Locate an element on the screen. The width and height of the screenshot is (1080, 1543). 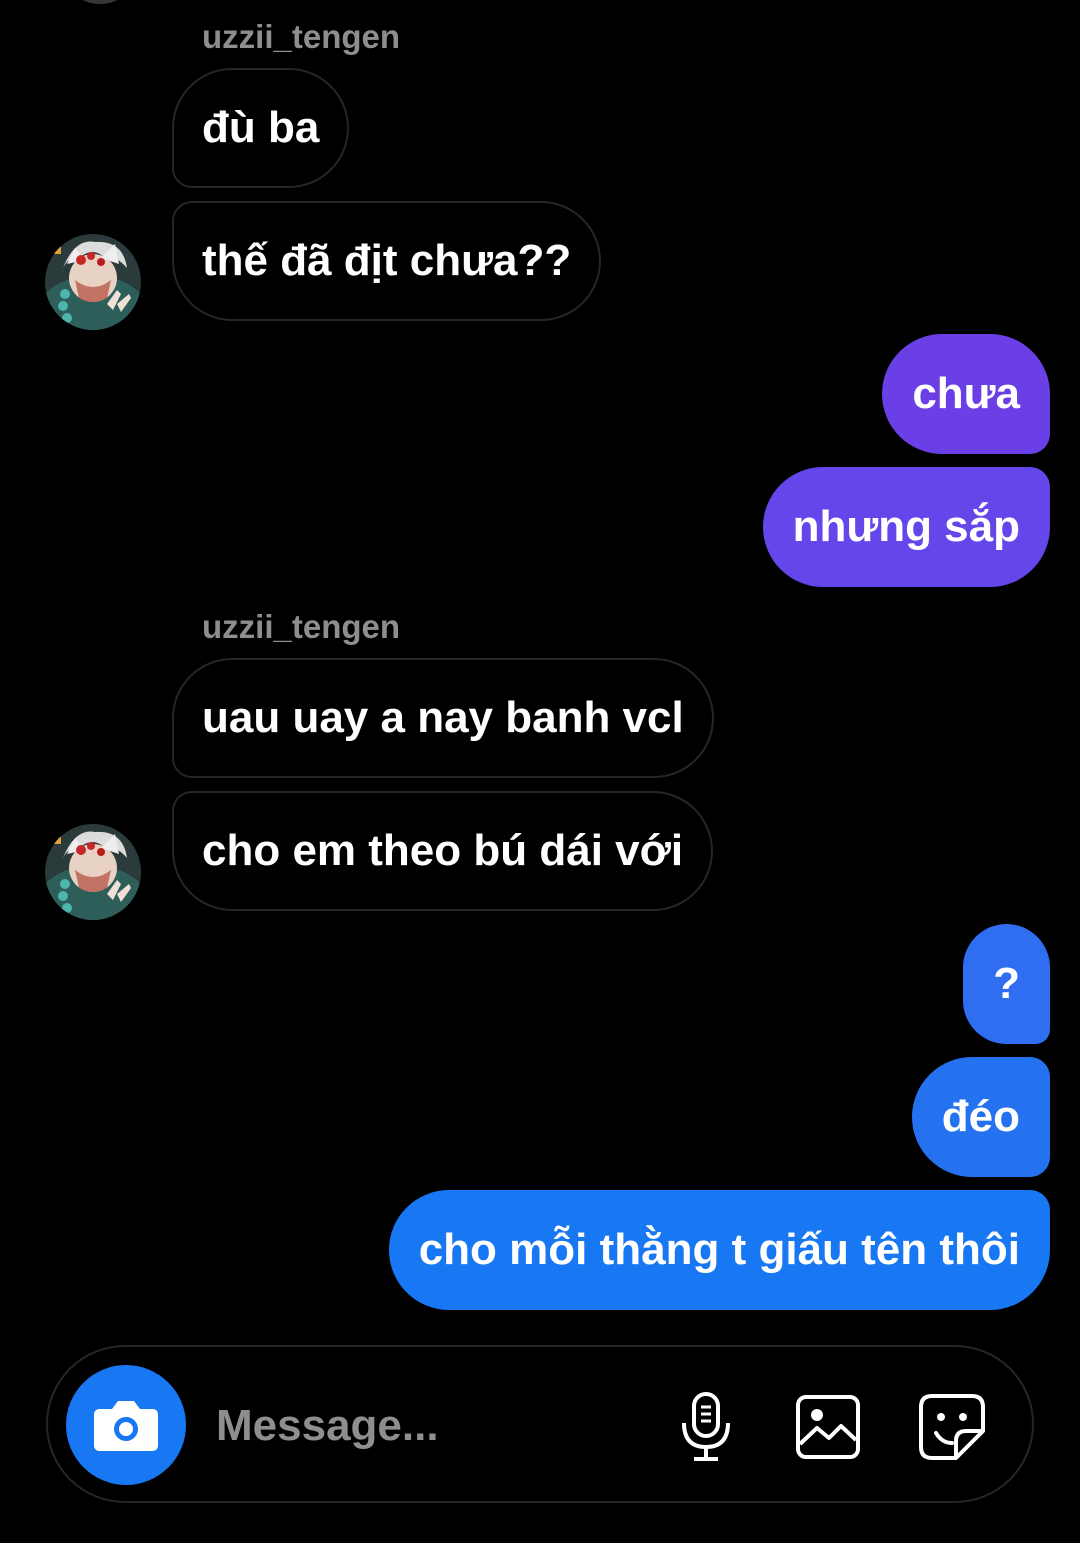
incoming-message: cho em theo bú dái với is located at coordinates (443, 851).